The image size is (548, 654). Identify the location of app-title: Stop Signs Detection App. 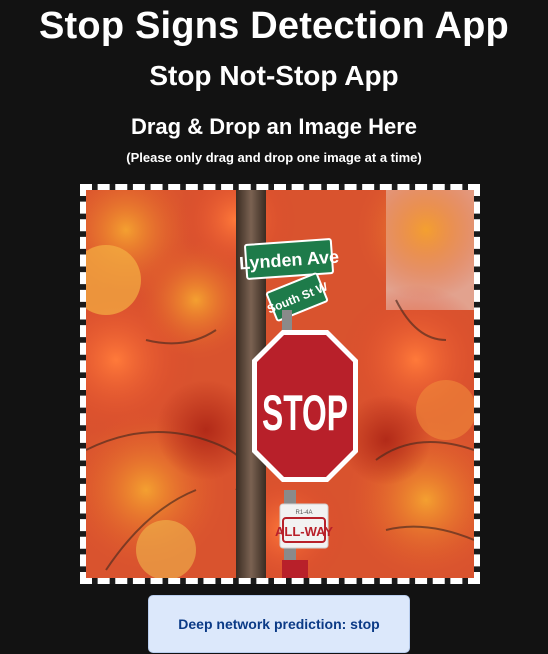
(274, 26).